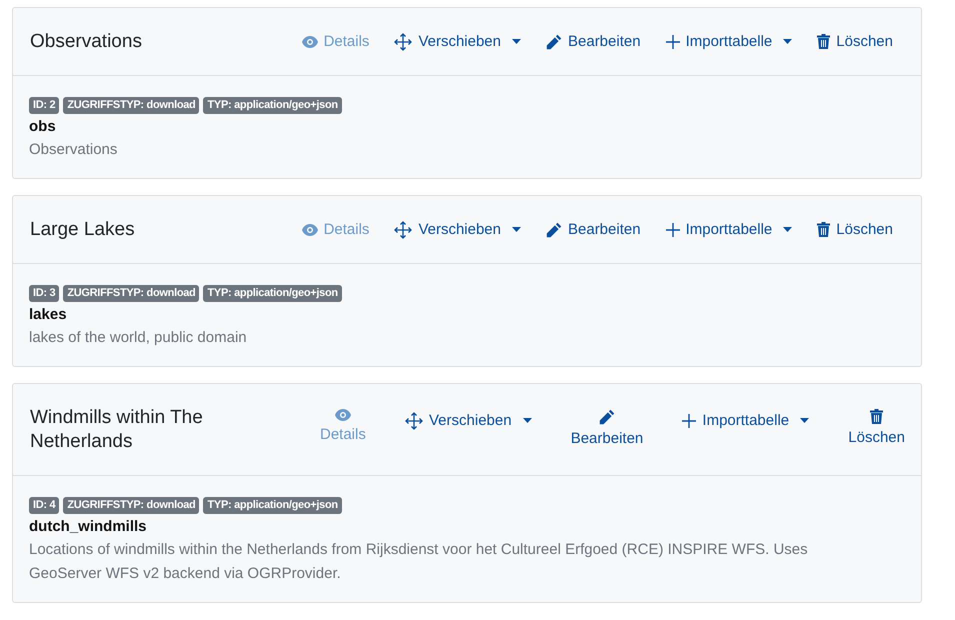  What do you see at coordinates (44, 293) in the screenshot?
I see `info-badge: ID: 3` at bounding box center [44, 293].